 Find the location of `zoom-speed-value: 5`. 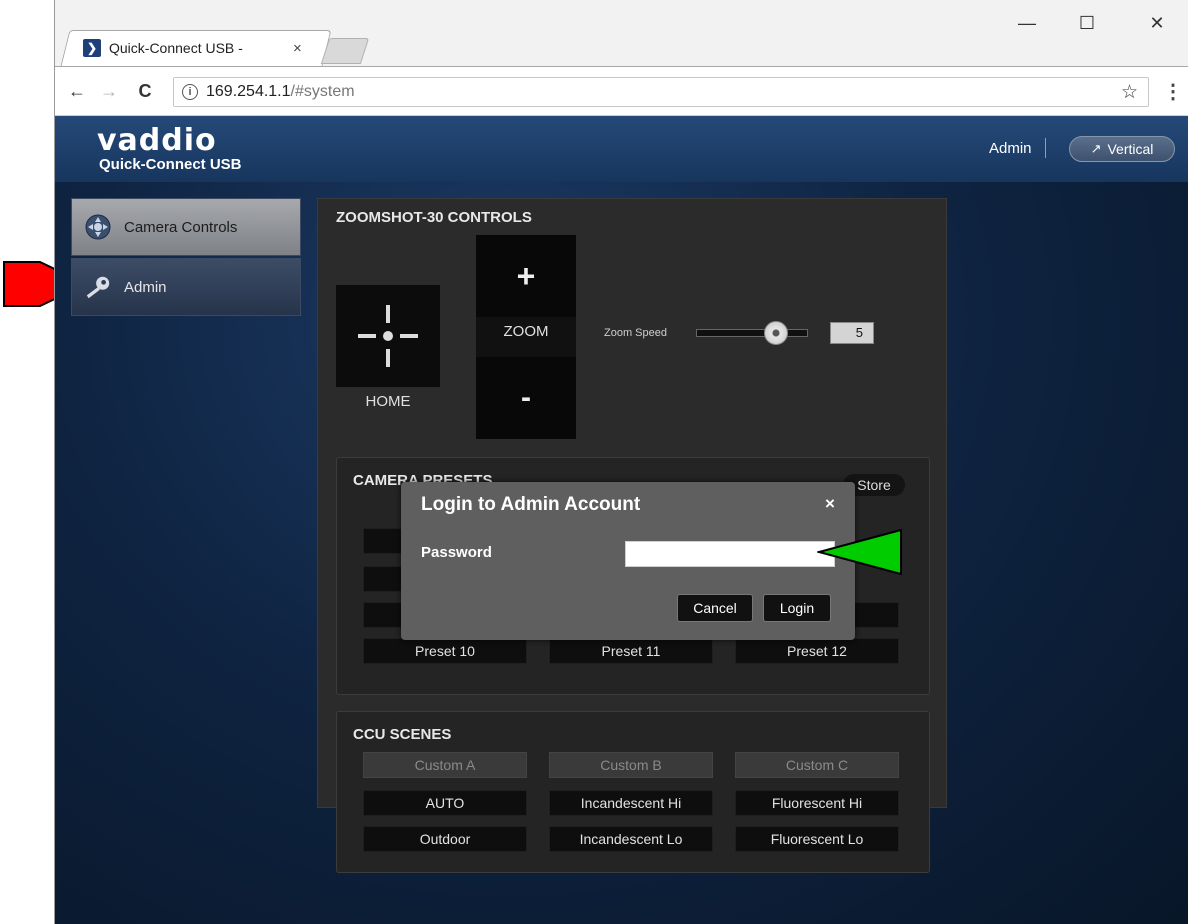

zoom-speed-value: 5 is located at coordinates (852, 333).